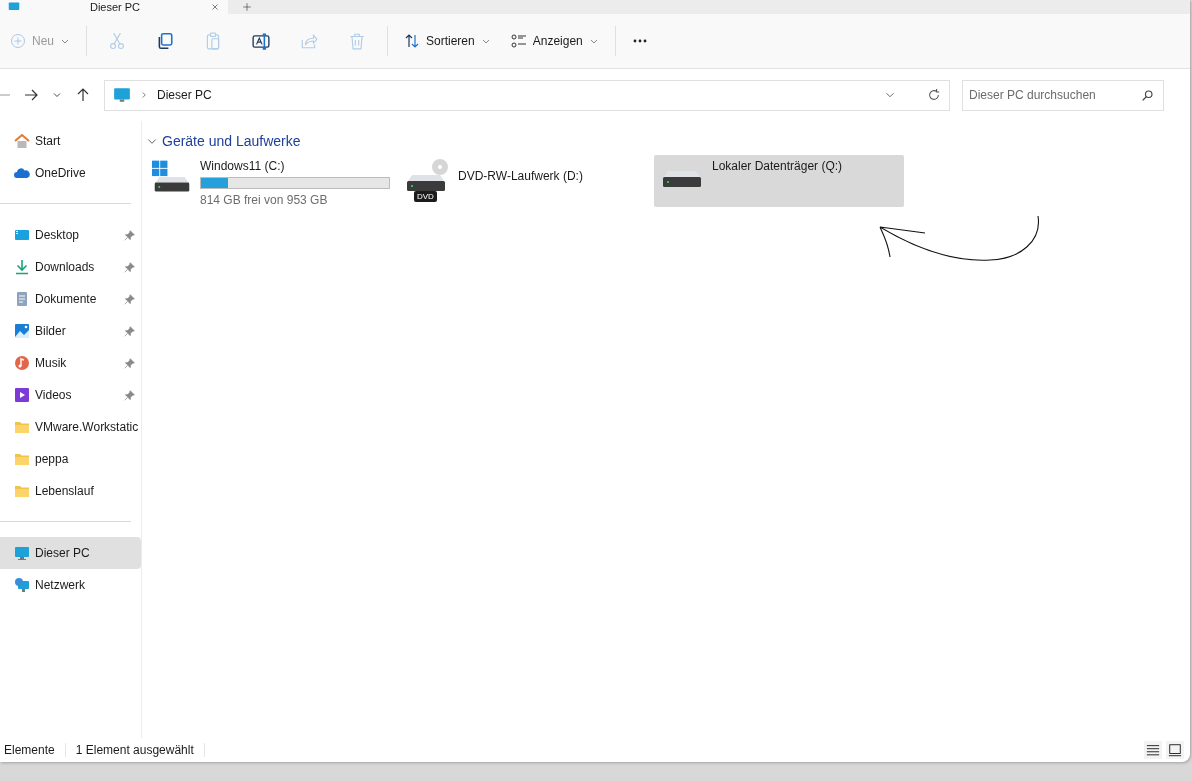  Describe the element at coordinates (117, 41) in the screenshot. I see `scissors-icon` at that location.